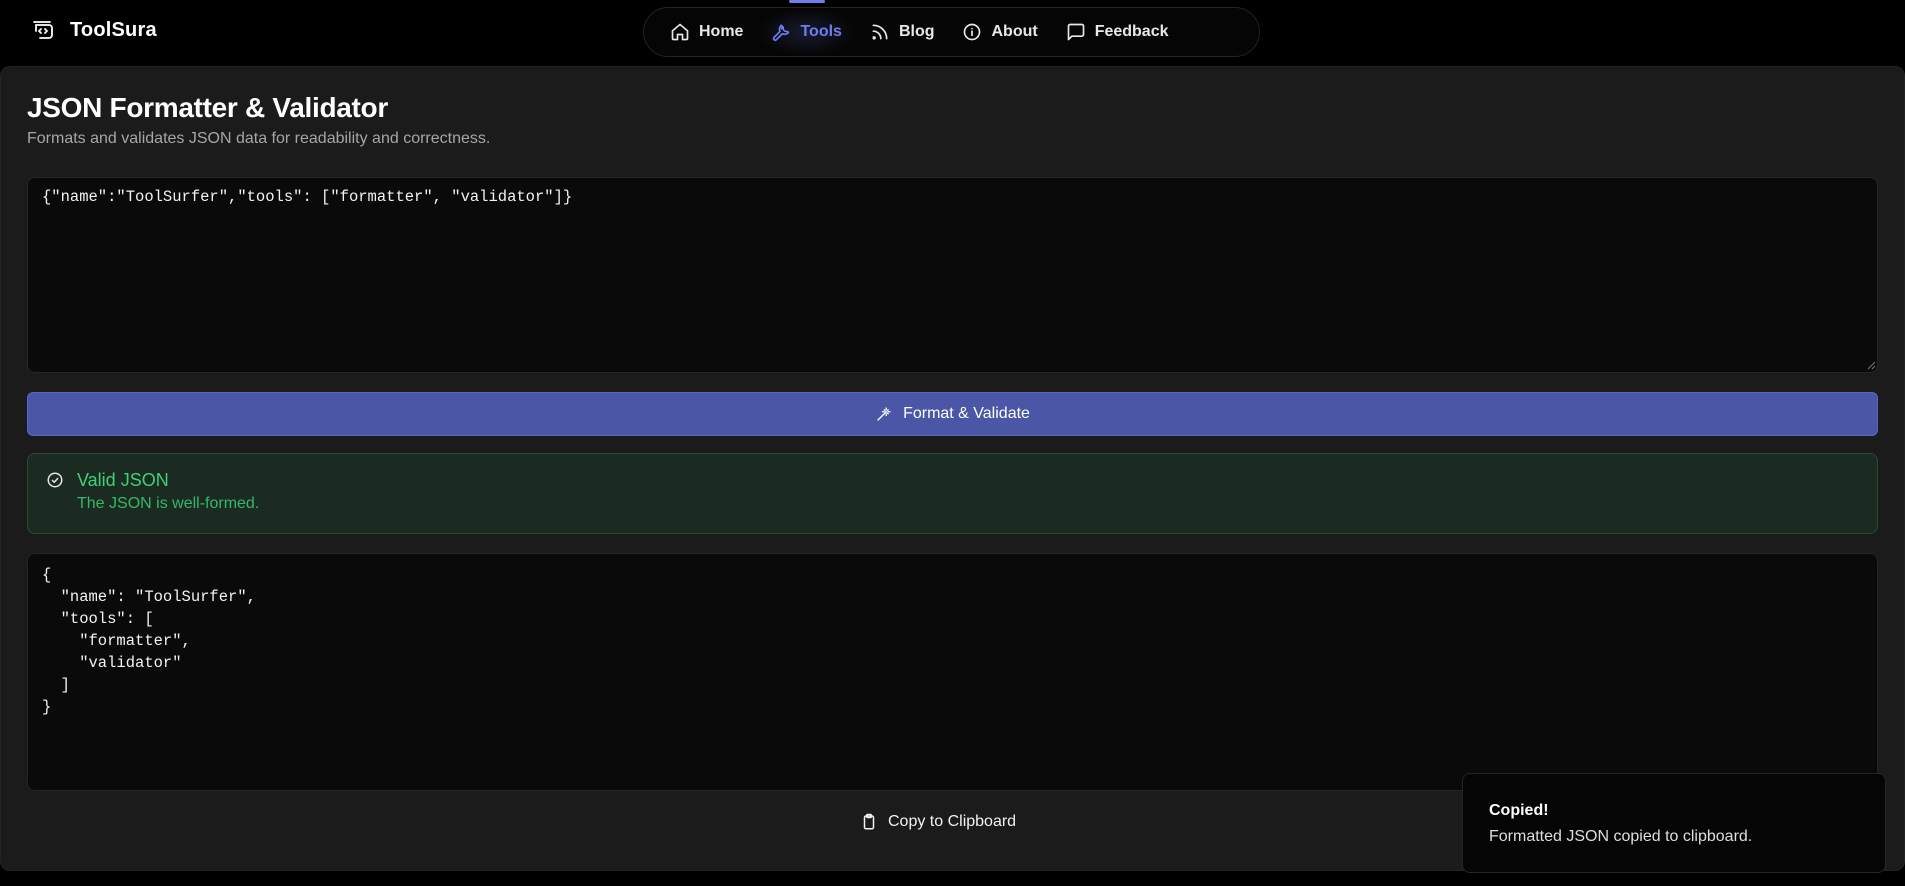 The height and width of the screenshot is (886, 1905). I want to click on magic-wand-icon, so click(884, 414).